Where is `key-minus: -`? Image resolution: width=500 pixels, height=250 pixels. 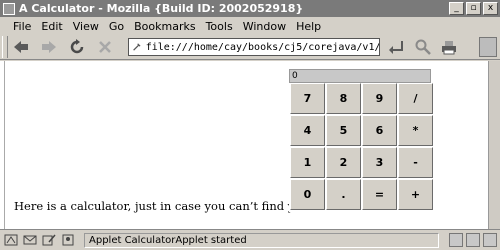
key-minus: - is located at coordinates (415, 162).